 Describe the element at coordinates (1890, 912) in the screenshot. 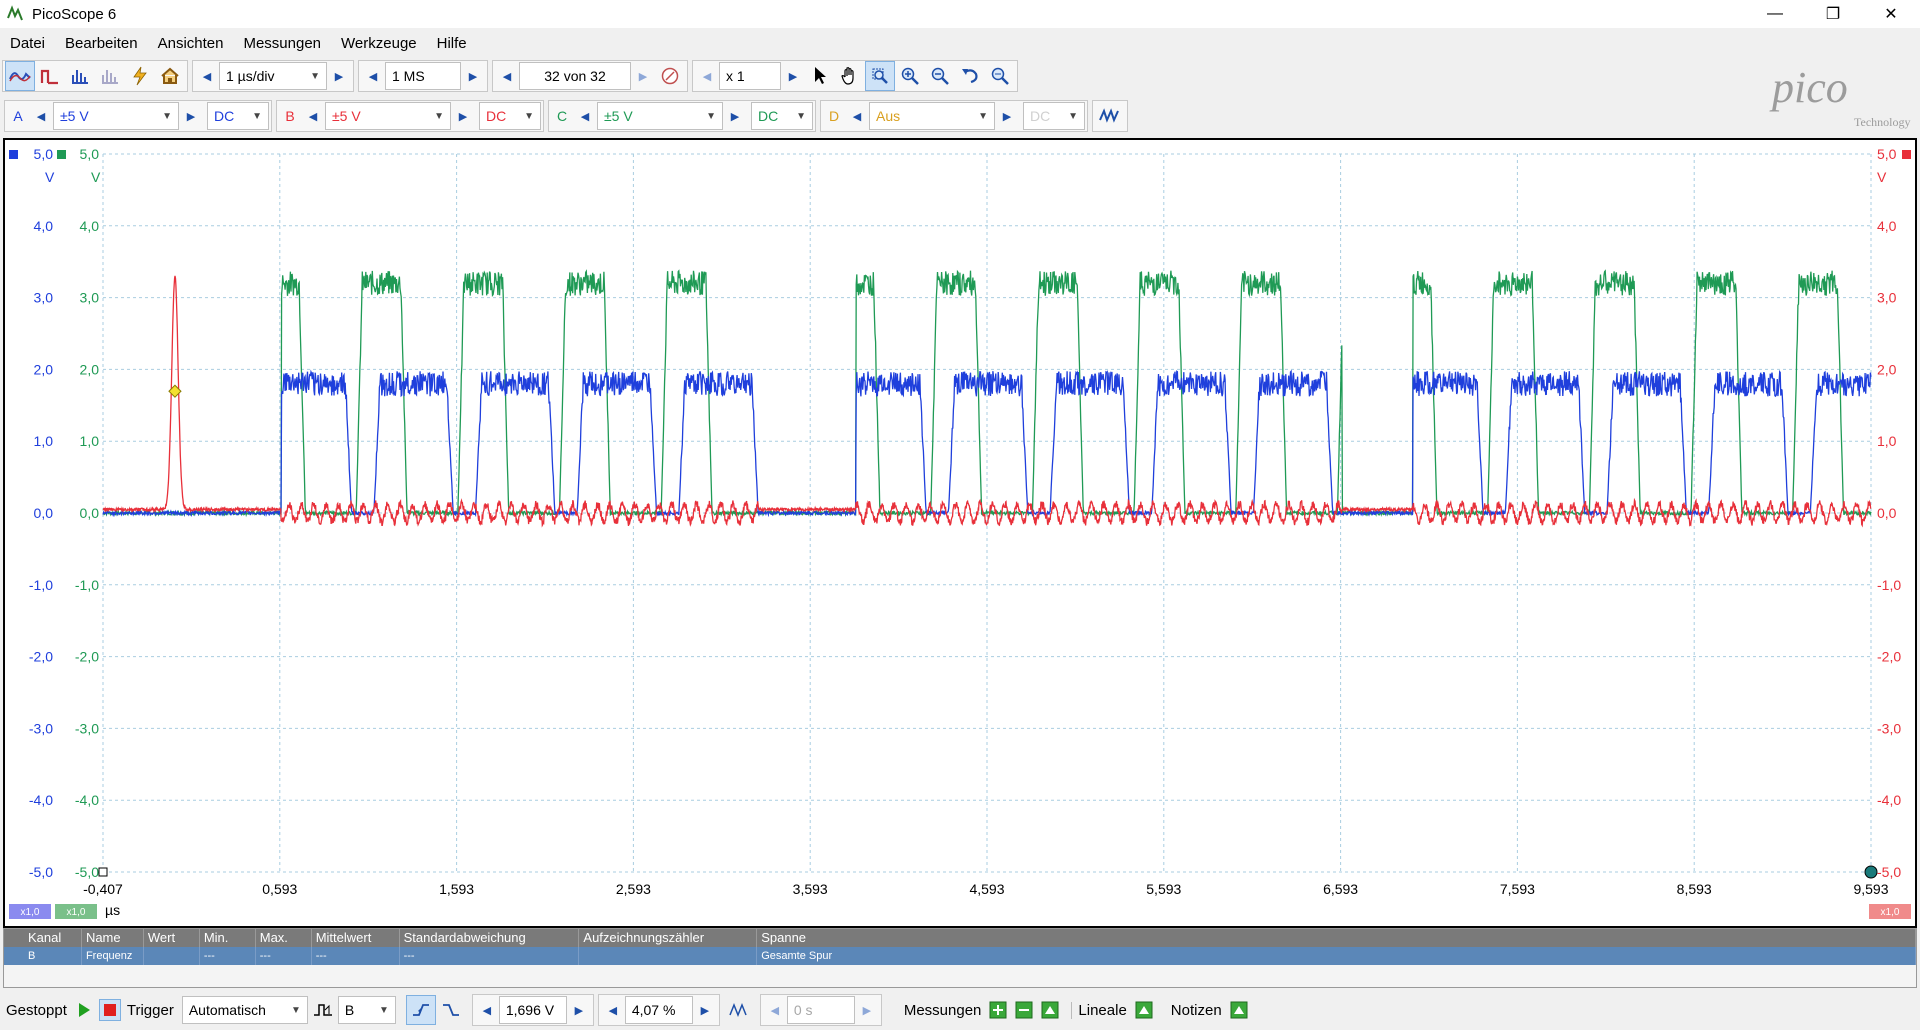

I see `scale-label-b: x1,0` at that location.